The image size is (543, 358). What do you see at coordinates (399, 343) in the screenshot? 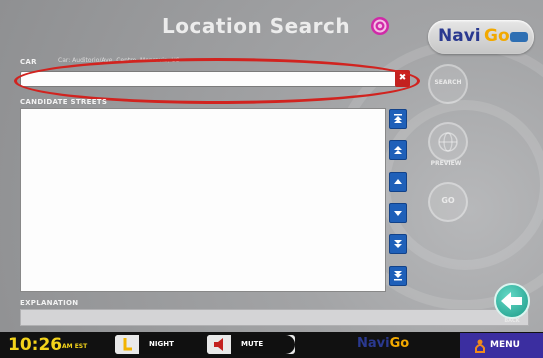
I see `bottom-logo-go: Go` at bounding box center [399, 343].